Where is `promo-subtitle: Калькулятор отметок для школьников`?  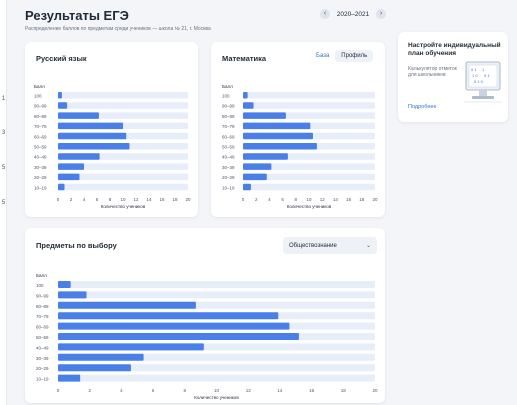
promo-subtitle: Калькулятор отметок для школьников is located at coordinates (432, 72).